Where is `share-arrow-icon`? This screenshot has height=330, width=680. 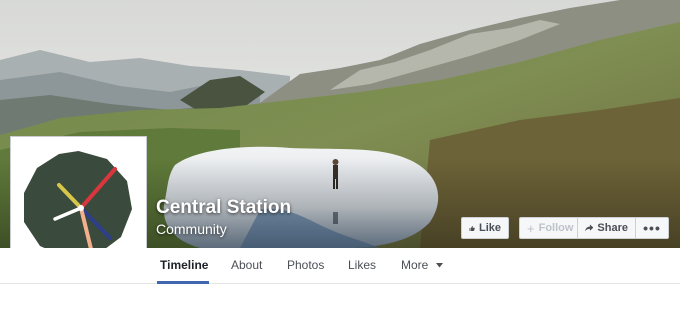 share-arrow-icon is located at coordinates (589, 228).